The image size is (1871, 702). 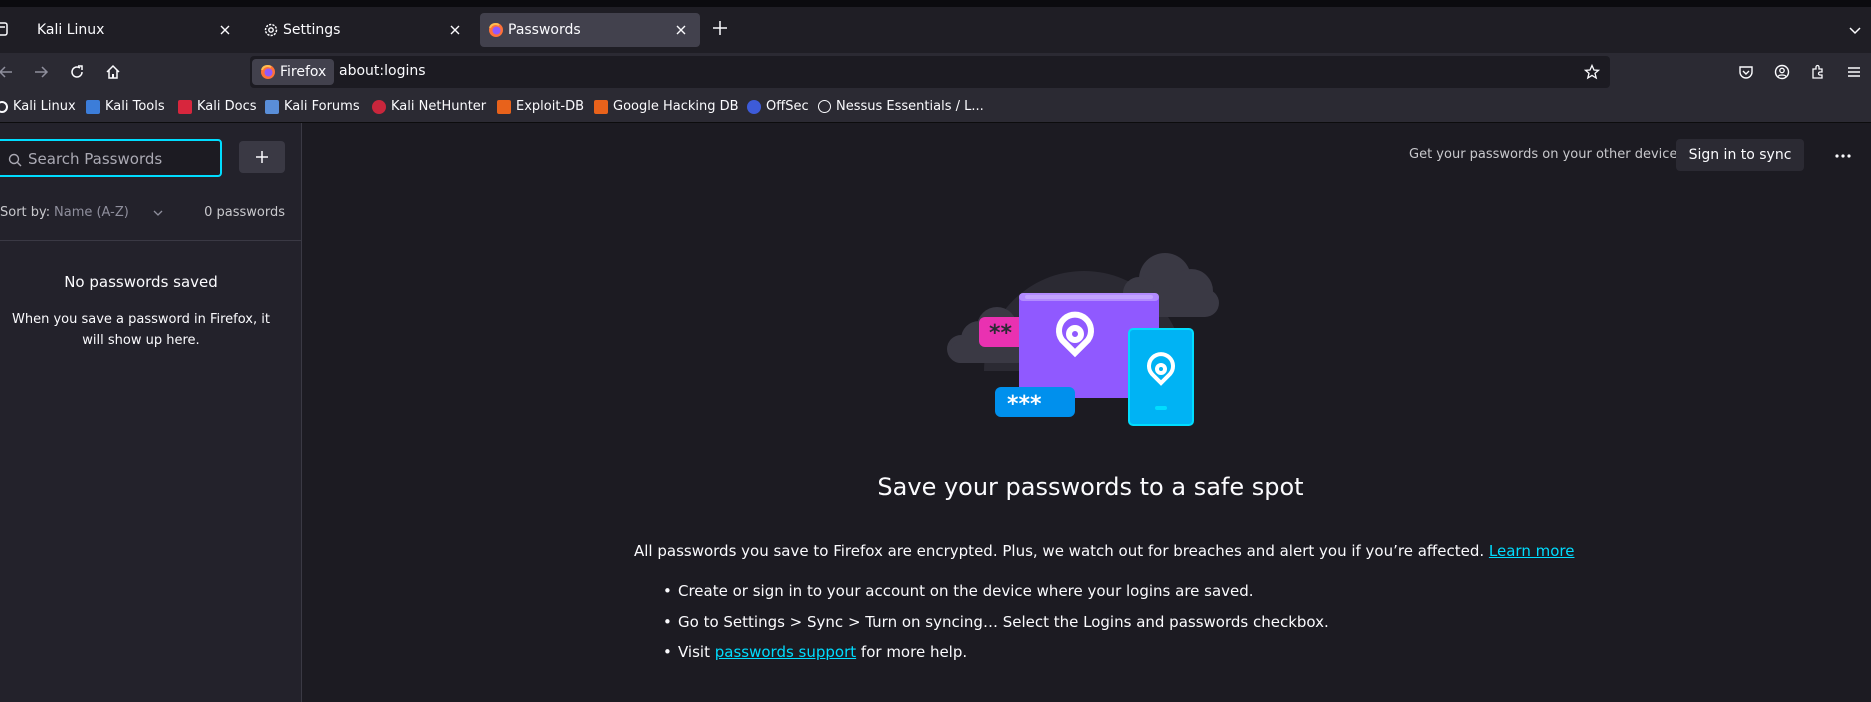 What do you see at coordinates (1532, 551) in the screenshot?
I see `learn-more-link: Learn more` at bounding box center [1532, 551].